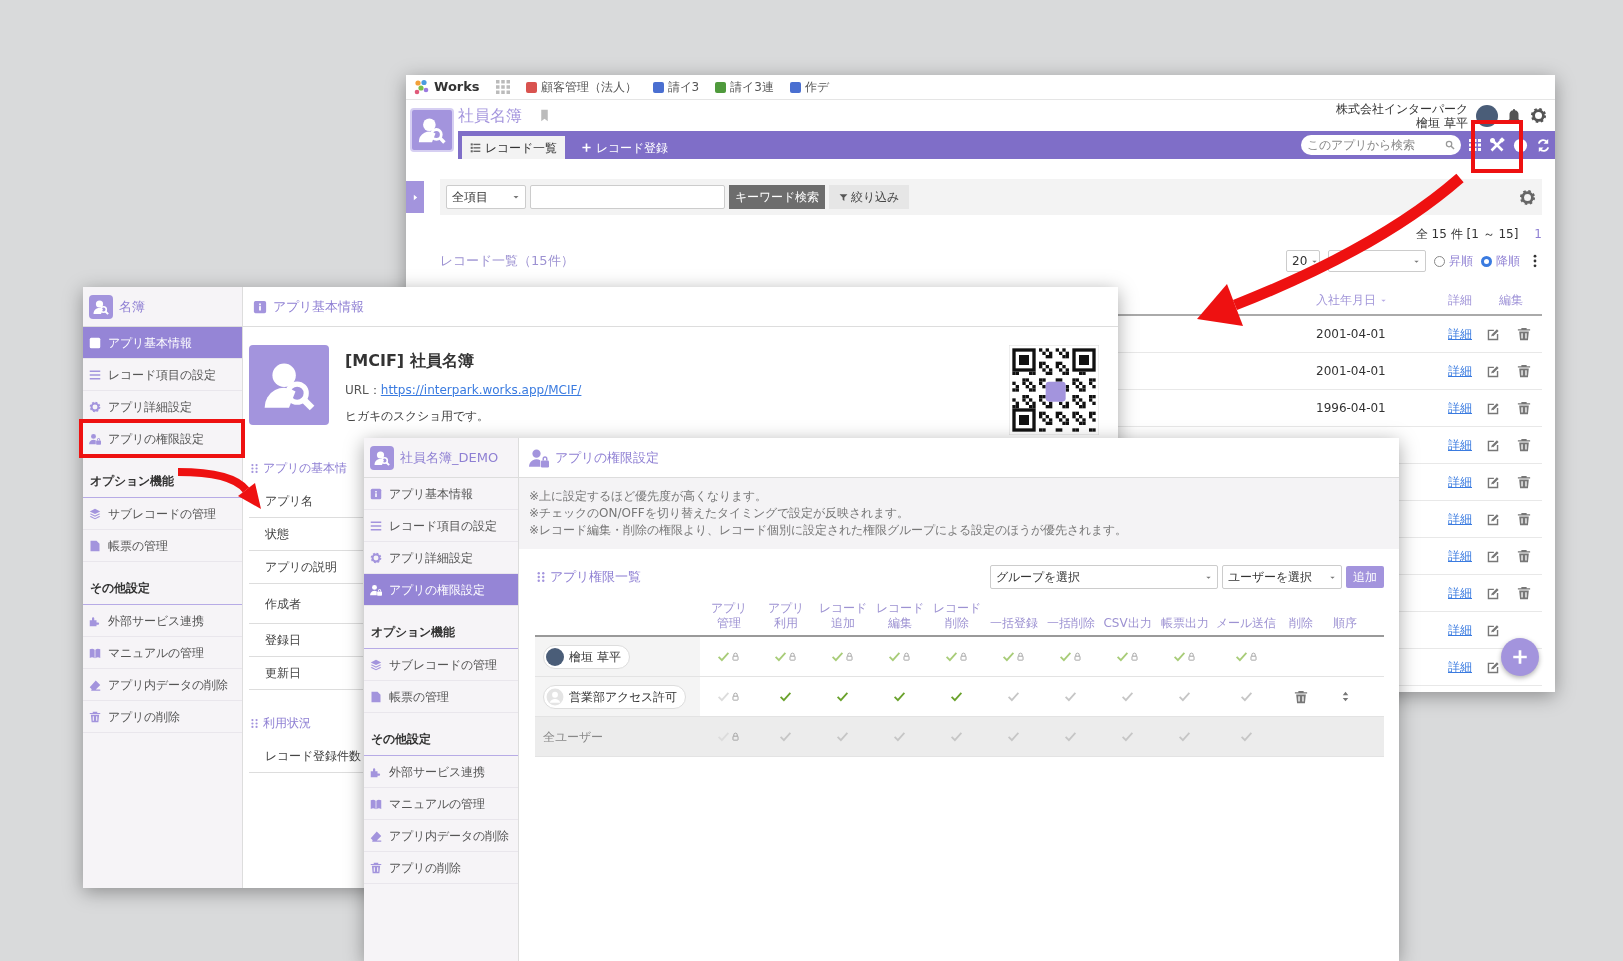 This screenshot has height=961, width=1623. Describe the element at coordinates (676, 87) in the screenshot. I see `app-shortcut-link: 請イ3` at that location.